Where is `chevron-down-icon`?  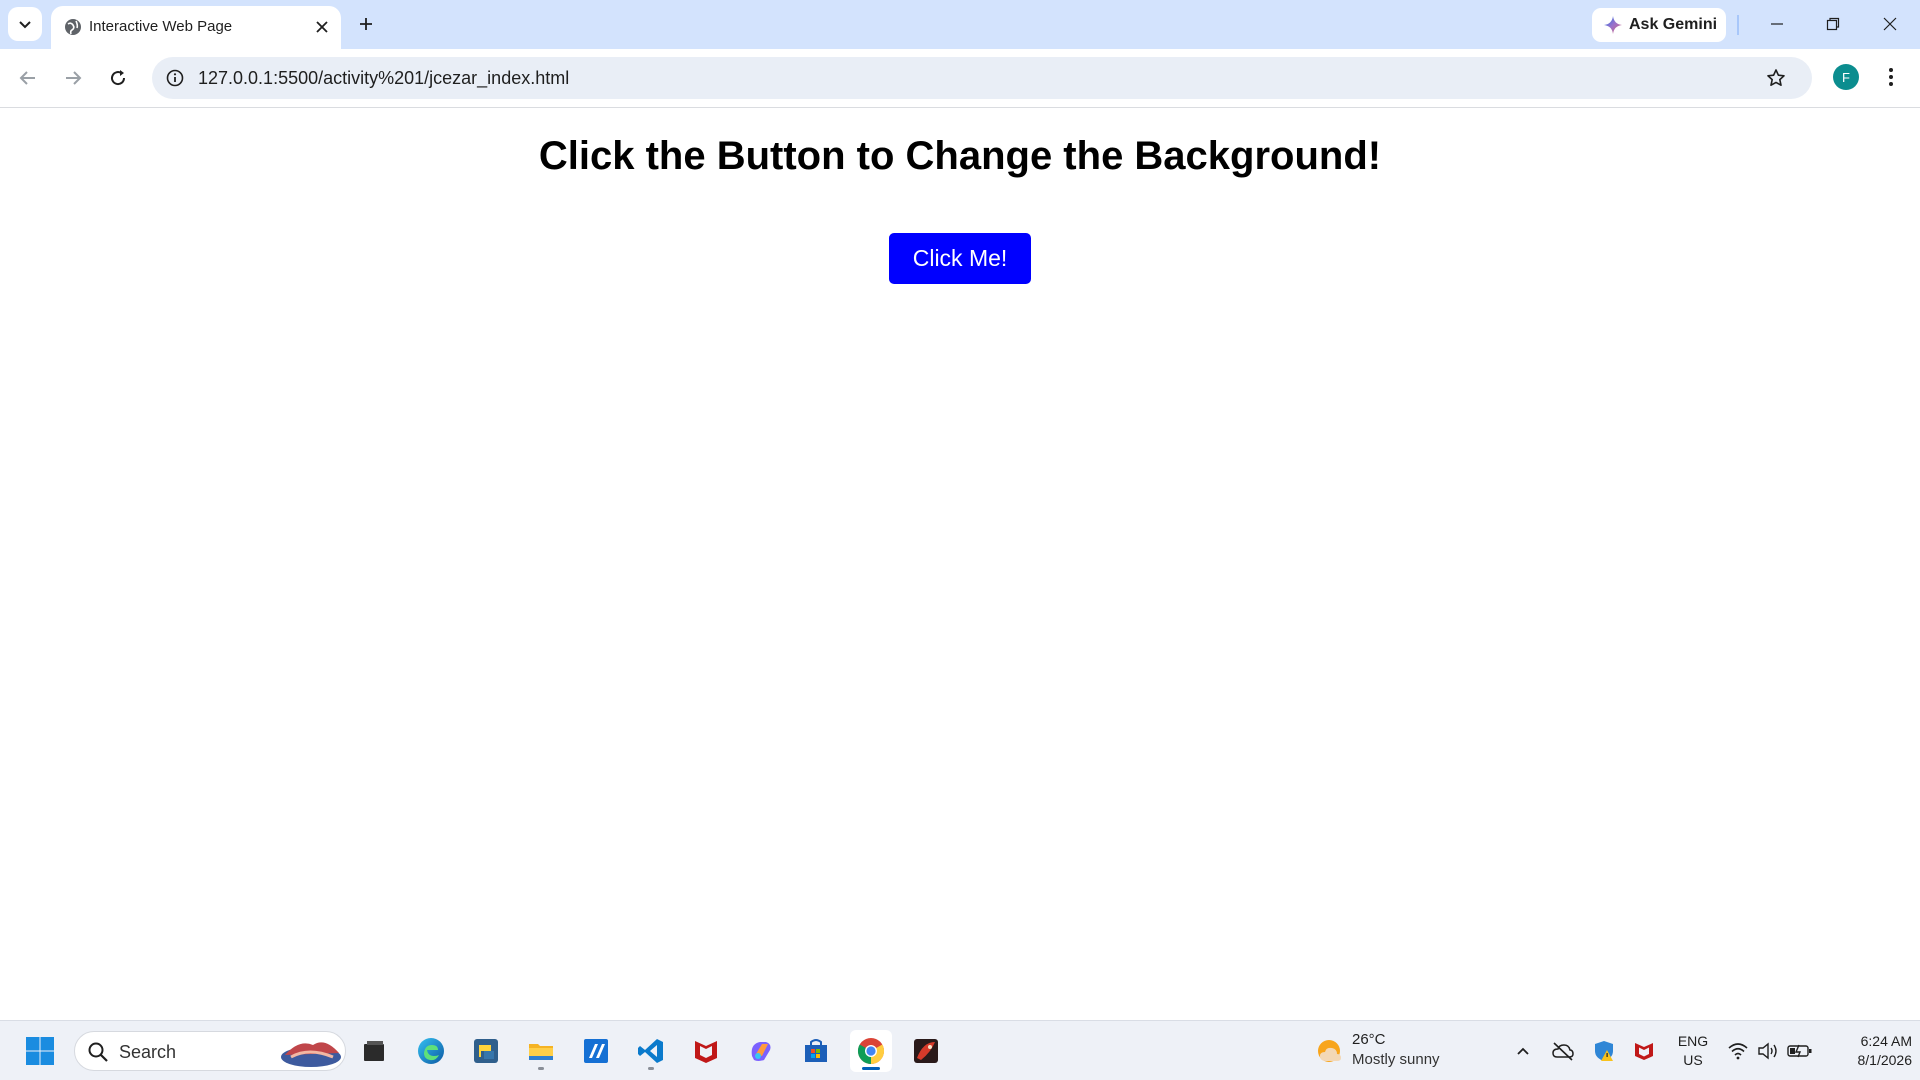
chevron-down-icon is located at coordinates (25, 25).